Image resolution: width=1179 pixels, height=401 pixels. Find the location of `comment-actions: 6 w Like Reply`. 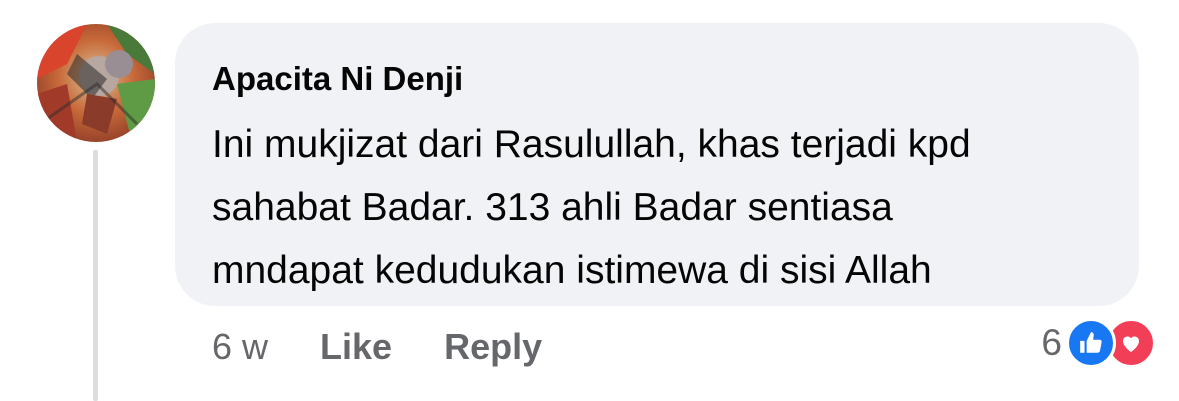

comment-actions: 6 w Like Reply is located at coordinates (403, 347).